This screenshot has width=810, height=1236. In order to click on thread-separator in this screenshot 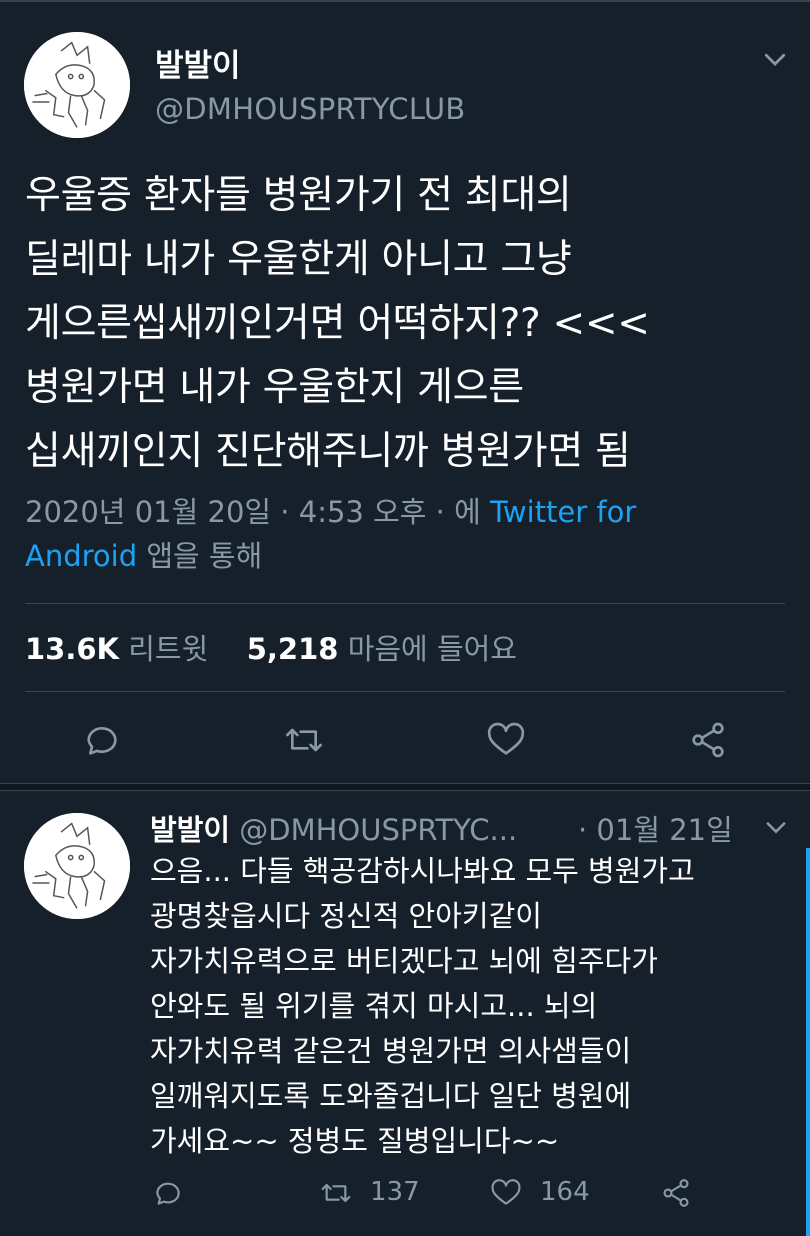, I will do `click(405, 787)`.